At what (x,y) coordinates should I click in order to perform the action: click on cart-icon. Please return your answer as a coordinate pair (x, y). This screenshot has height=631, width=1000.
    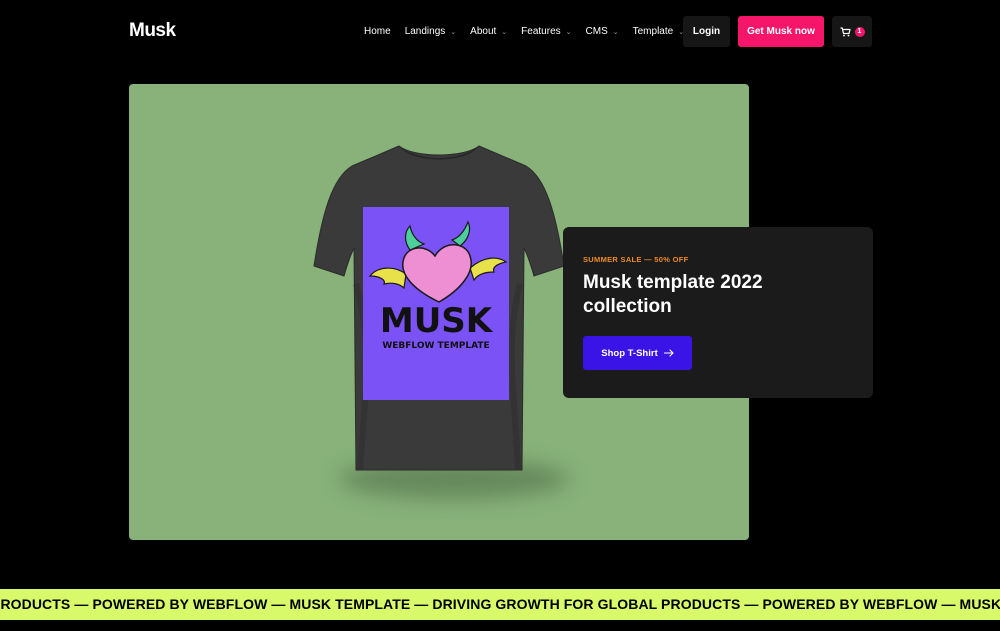
    Looking at the image, I should click on (845, 31).